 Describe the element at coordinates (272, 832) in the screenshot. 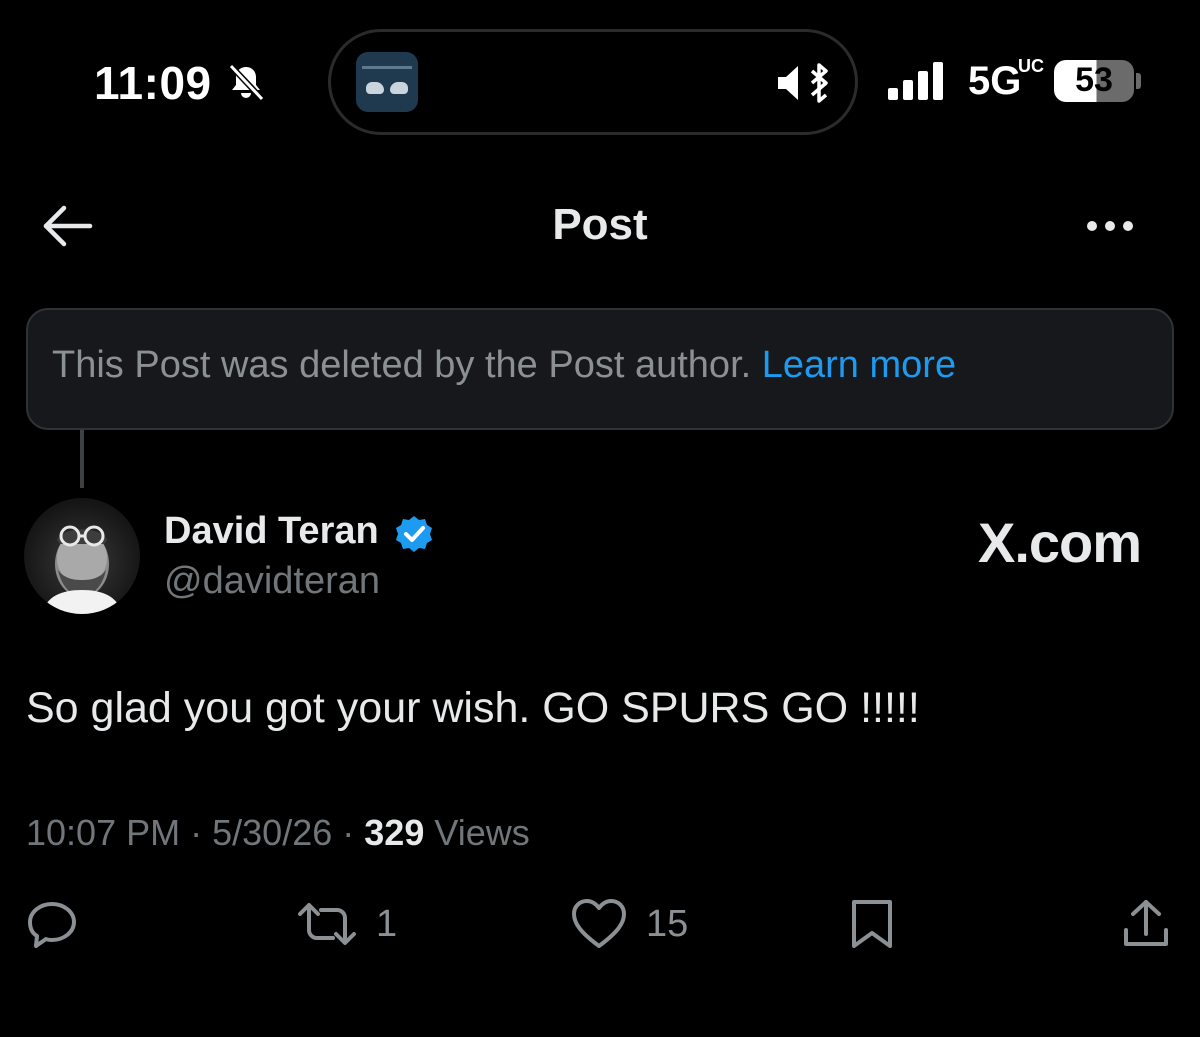

I see `post-date: 5/30/26` at that location.